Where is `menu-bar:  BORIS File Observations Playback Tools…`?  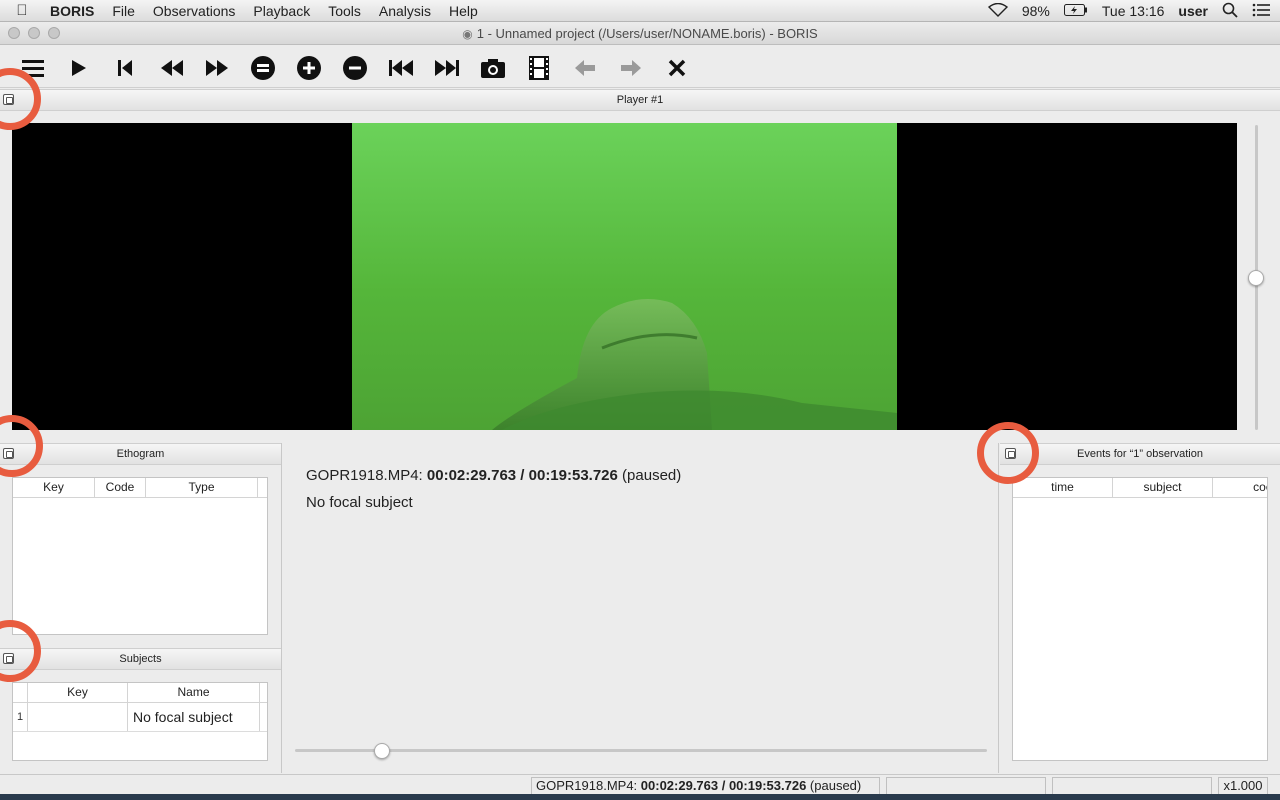
menu-bar:  BORIS File Observations Playback Tools… is located at coordinates (640, 11).